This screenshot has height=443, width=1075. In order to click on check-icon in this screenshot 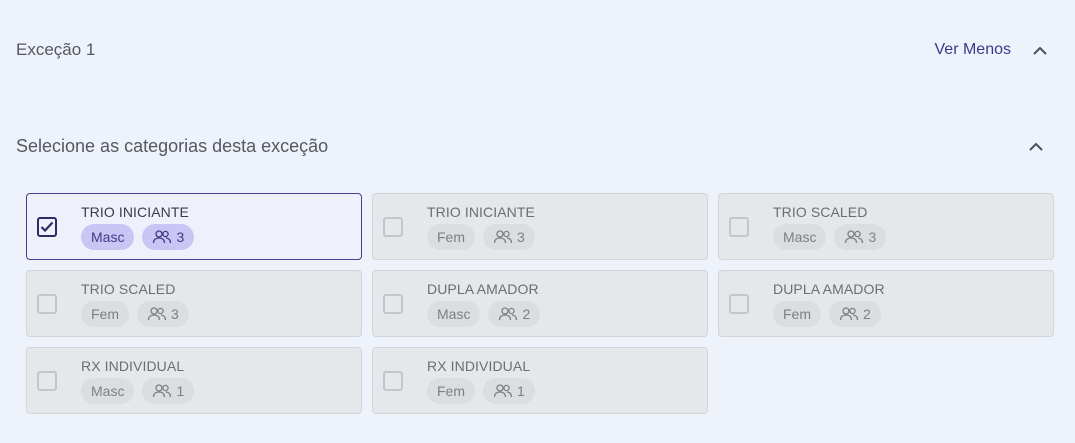, I will do `click(47, 227)`.